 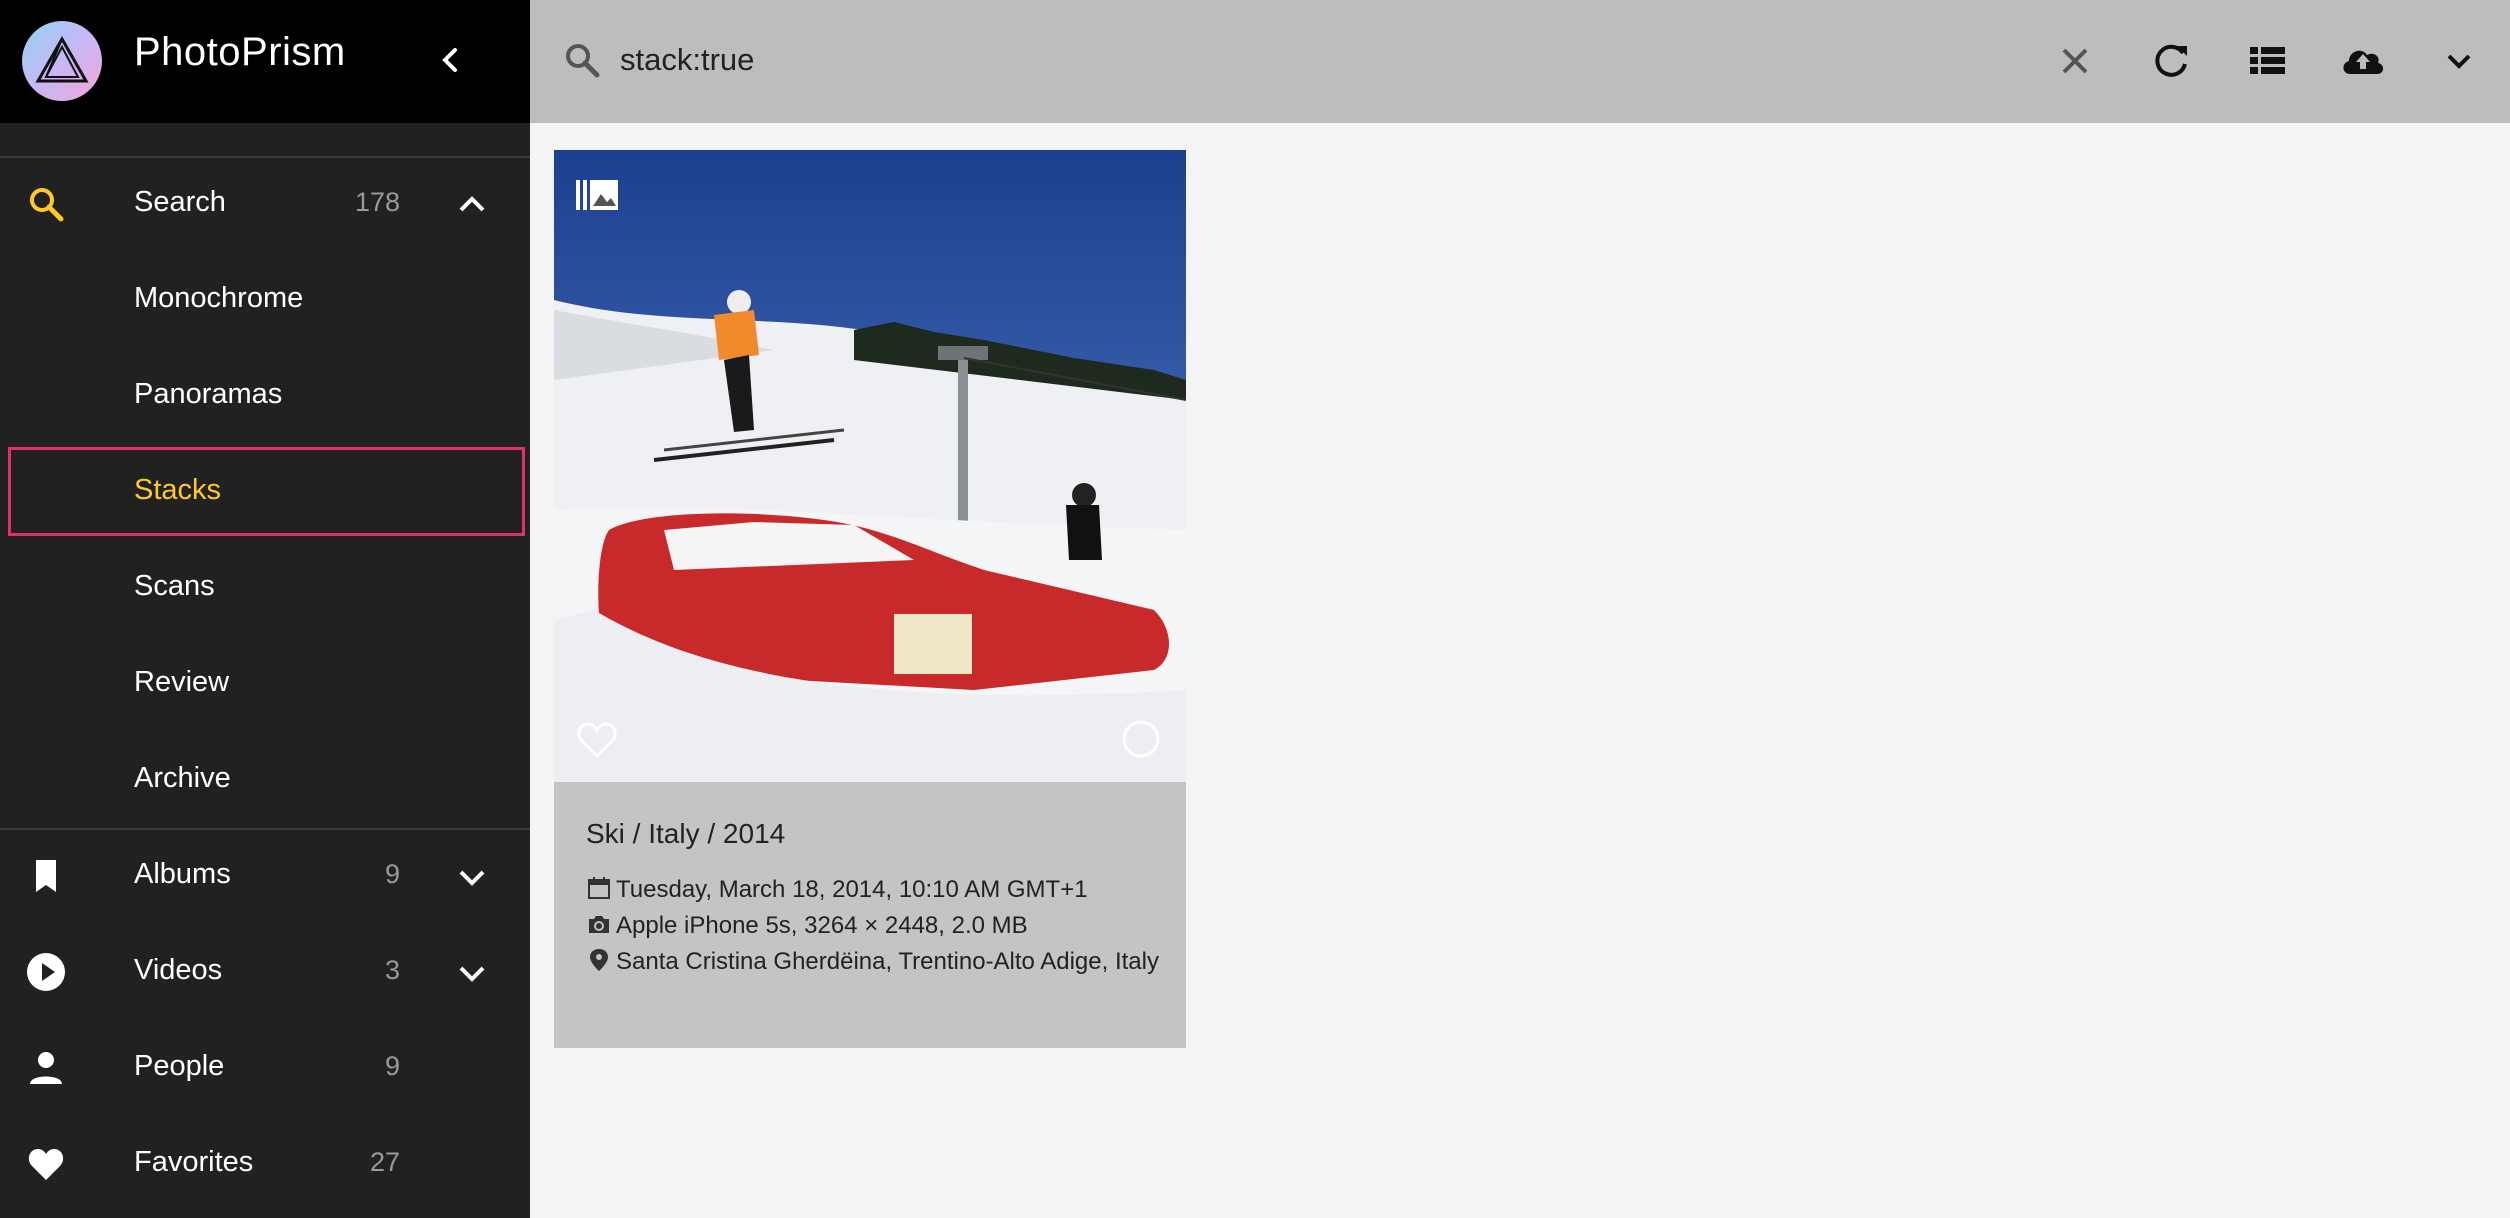 I want to click on sidebar-item-label: Videos, so click(x=178, y=970).